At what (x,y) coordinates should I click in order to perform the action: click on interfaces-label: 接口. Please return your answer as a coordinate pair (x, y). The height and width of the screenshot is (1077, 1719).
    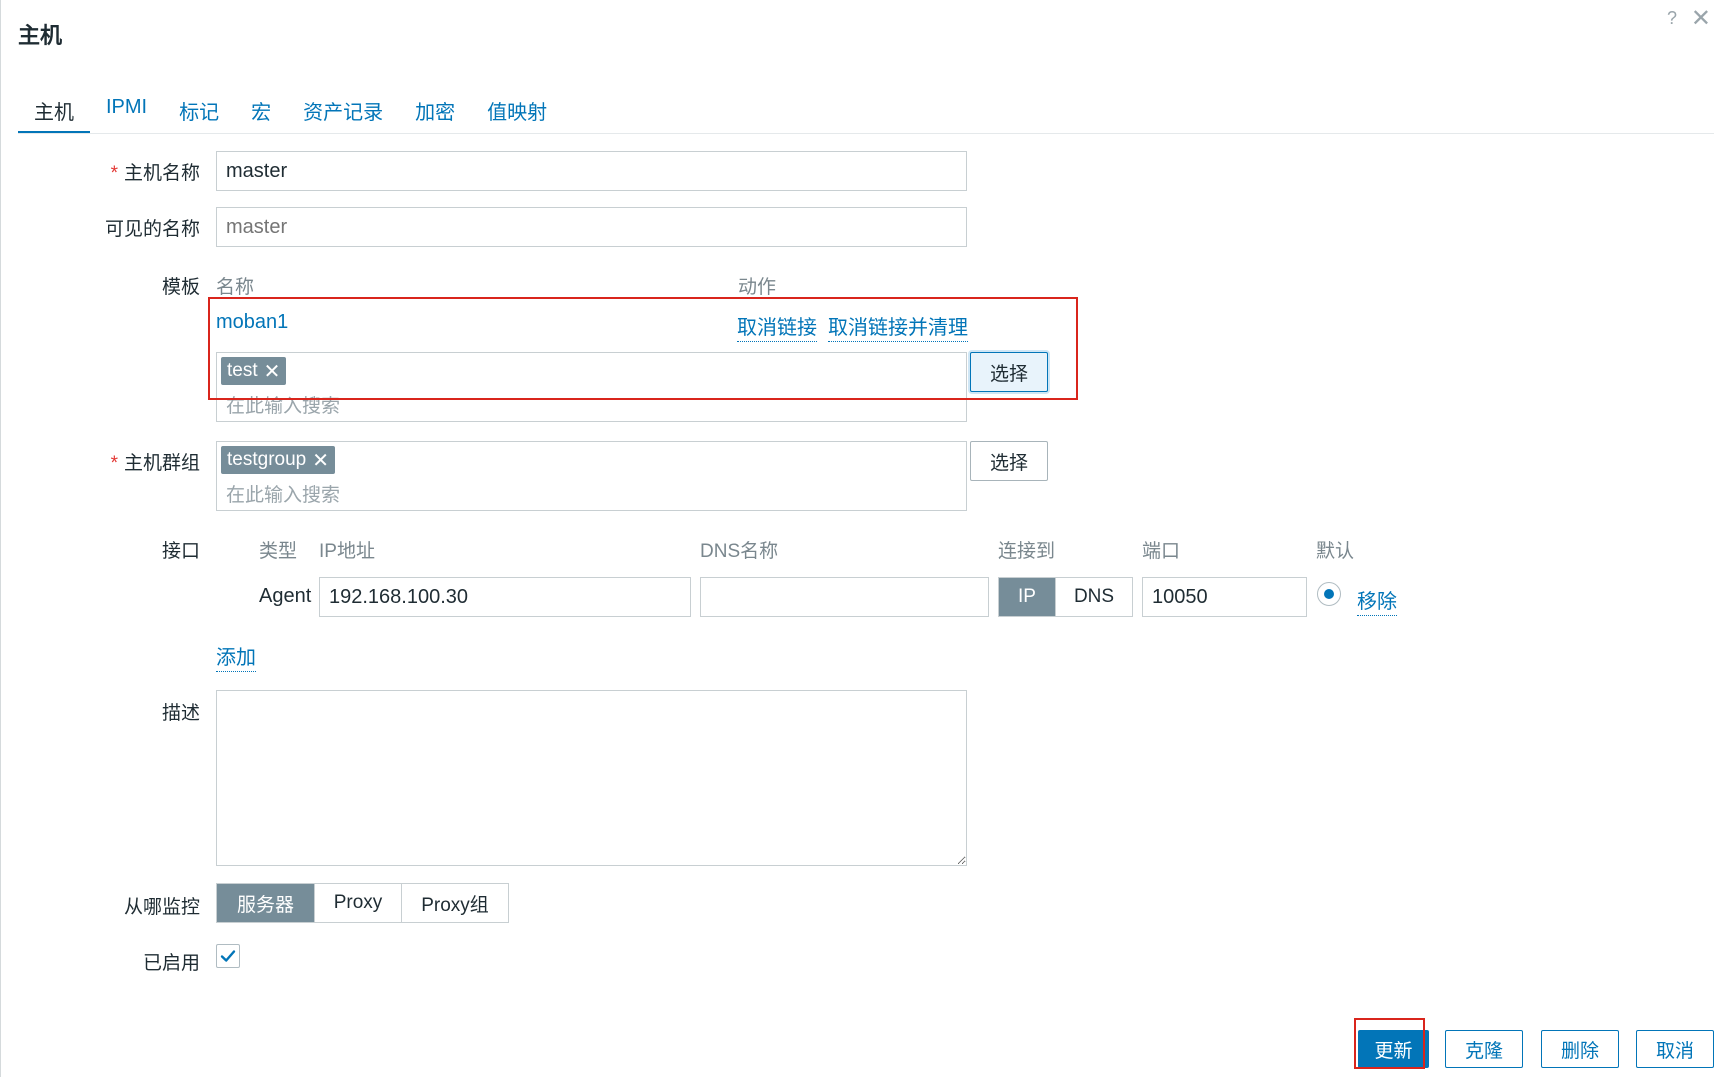
    Looking at the image, I should click on (180, 551).